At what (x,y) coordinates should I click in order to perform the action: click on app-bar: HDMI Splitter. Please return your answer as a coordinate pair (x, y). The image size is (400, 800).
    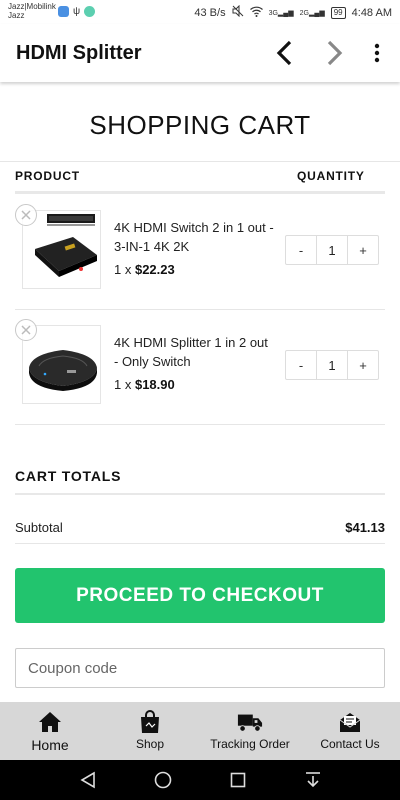
    Looking at the image, I should click on (200, 53).